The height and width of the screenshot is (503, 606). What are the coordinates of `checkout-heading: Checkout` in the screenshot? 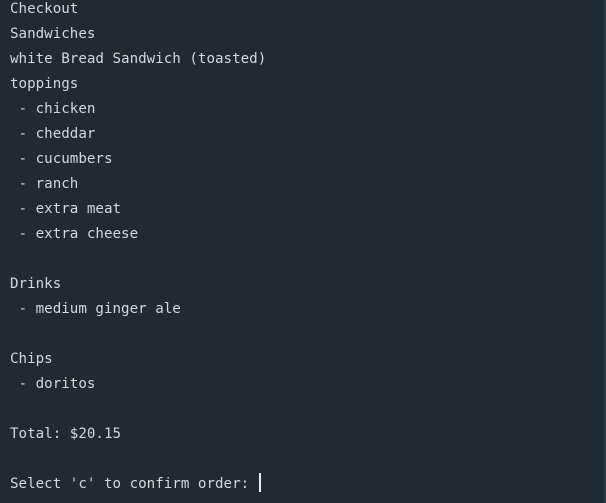 It's located at (44, 9).